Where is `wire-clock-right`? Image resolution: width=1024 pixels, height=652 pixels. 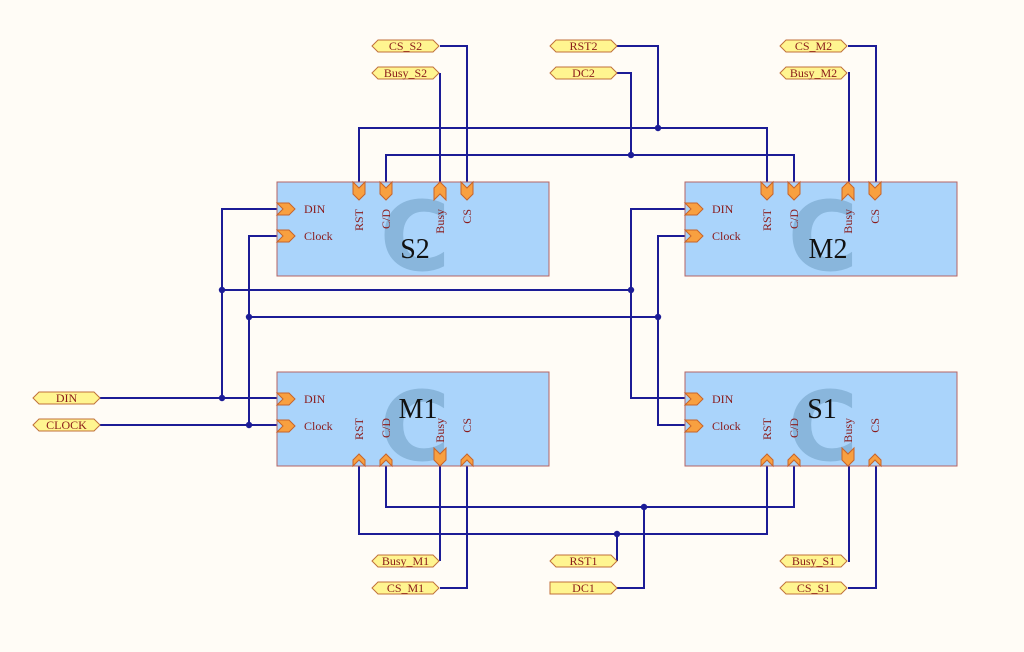 wire-clock-right is located at coordinates (671, 330).